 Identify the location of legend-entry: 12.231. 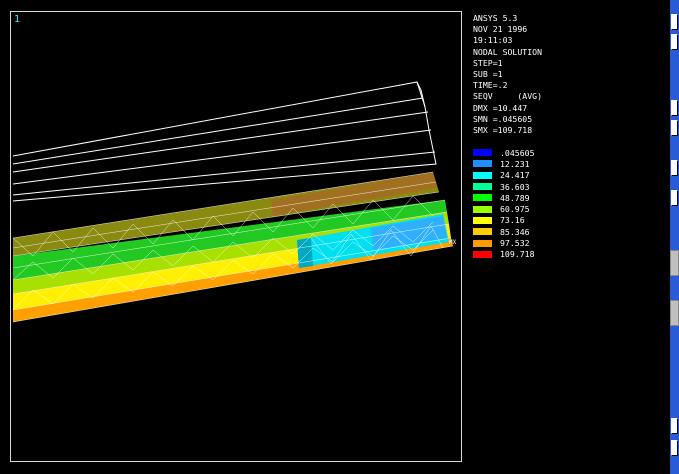
(504, 163).